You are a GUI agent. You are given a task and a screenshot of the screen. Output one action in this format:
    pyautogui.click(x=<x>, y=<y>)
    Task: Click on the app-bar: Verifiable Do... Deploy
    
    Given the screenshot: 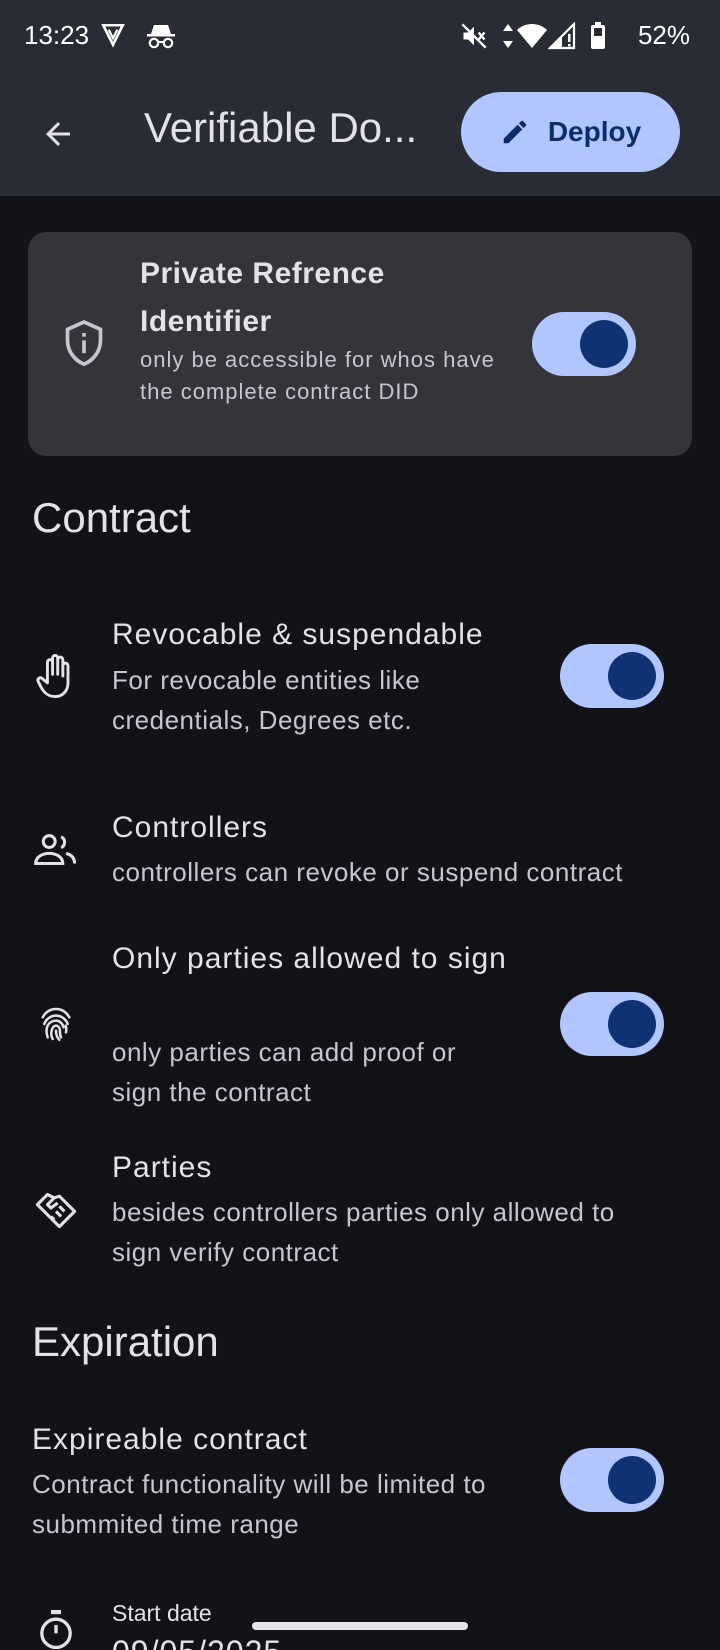 What is the action you would take?
    pyautogui.click(x=360, y=134)
    